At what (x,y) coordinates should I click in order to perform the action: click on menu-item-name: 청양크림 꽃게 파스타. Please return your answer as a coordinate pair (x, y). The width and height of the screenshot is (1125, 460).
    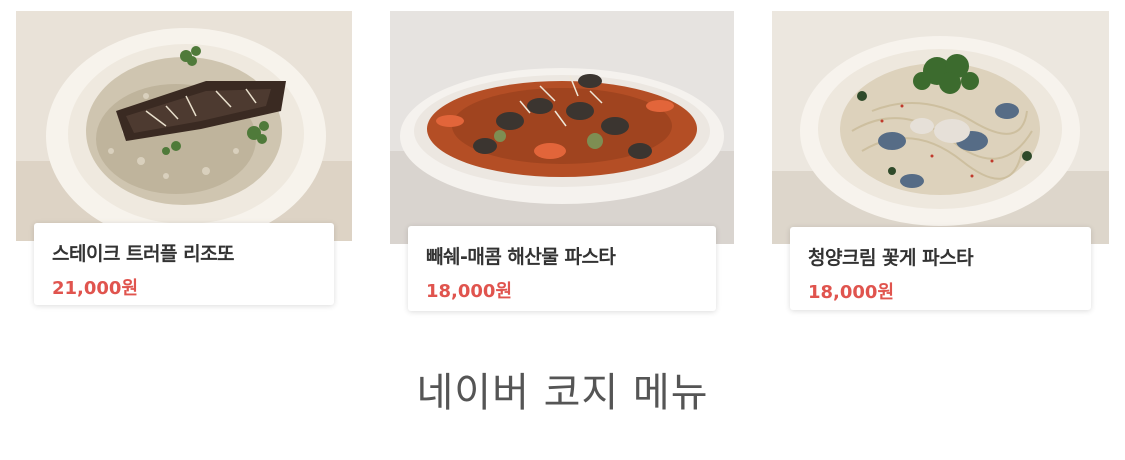
    Looking at the image, I should click on (891, 258).